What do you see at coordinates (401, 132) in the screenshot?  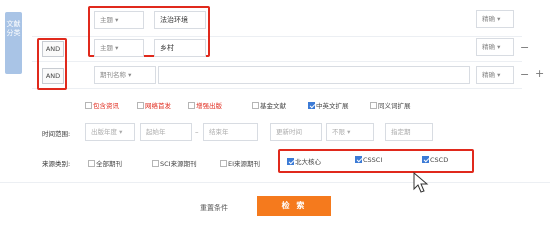 I see `select-label: 指定期` at bounding box center [401, 132].